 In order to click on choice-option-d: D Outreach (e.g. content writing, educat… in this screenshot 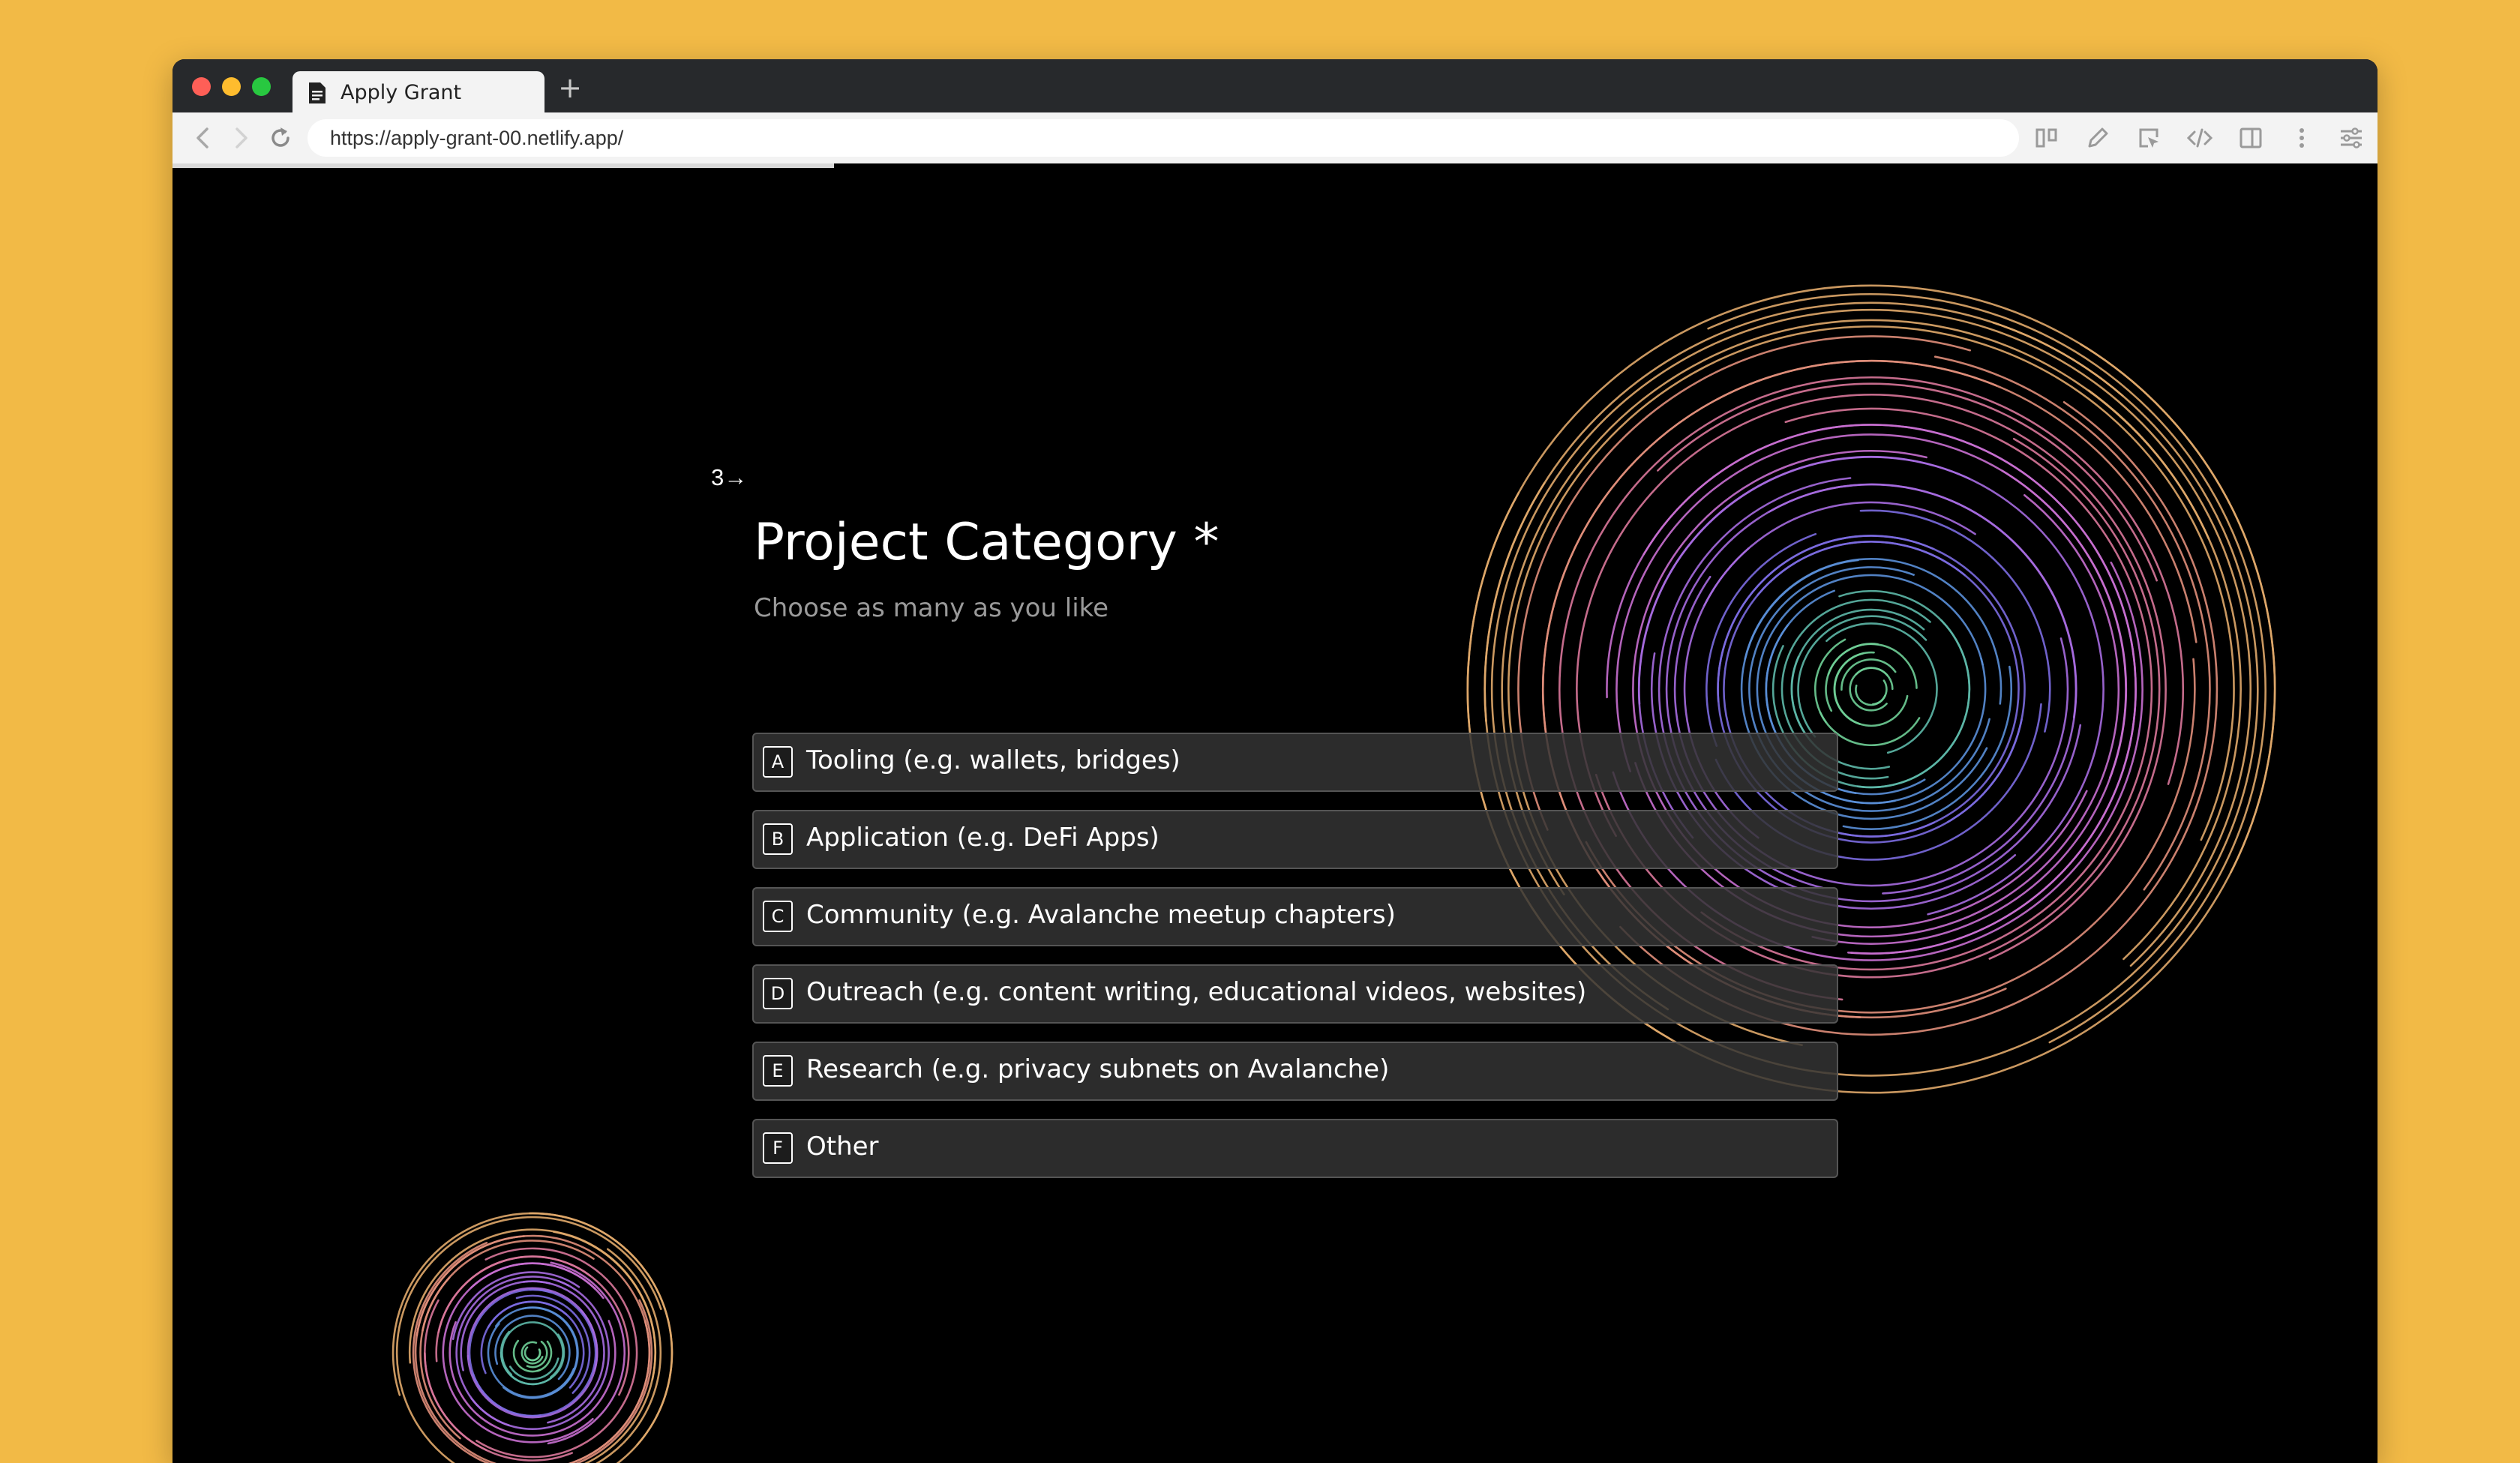, I will do `click(1295, 994)`.